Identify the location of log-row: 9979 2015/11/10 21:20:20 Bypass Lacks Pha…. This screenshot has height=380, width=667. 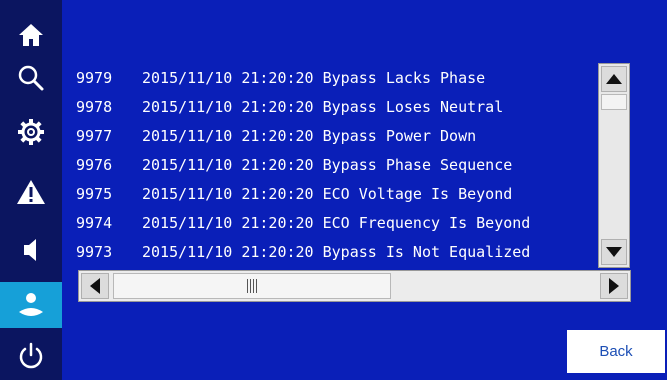
(337, 78).